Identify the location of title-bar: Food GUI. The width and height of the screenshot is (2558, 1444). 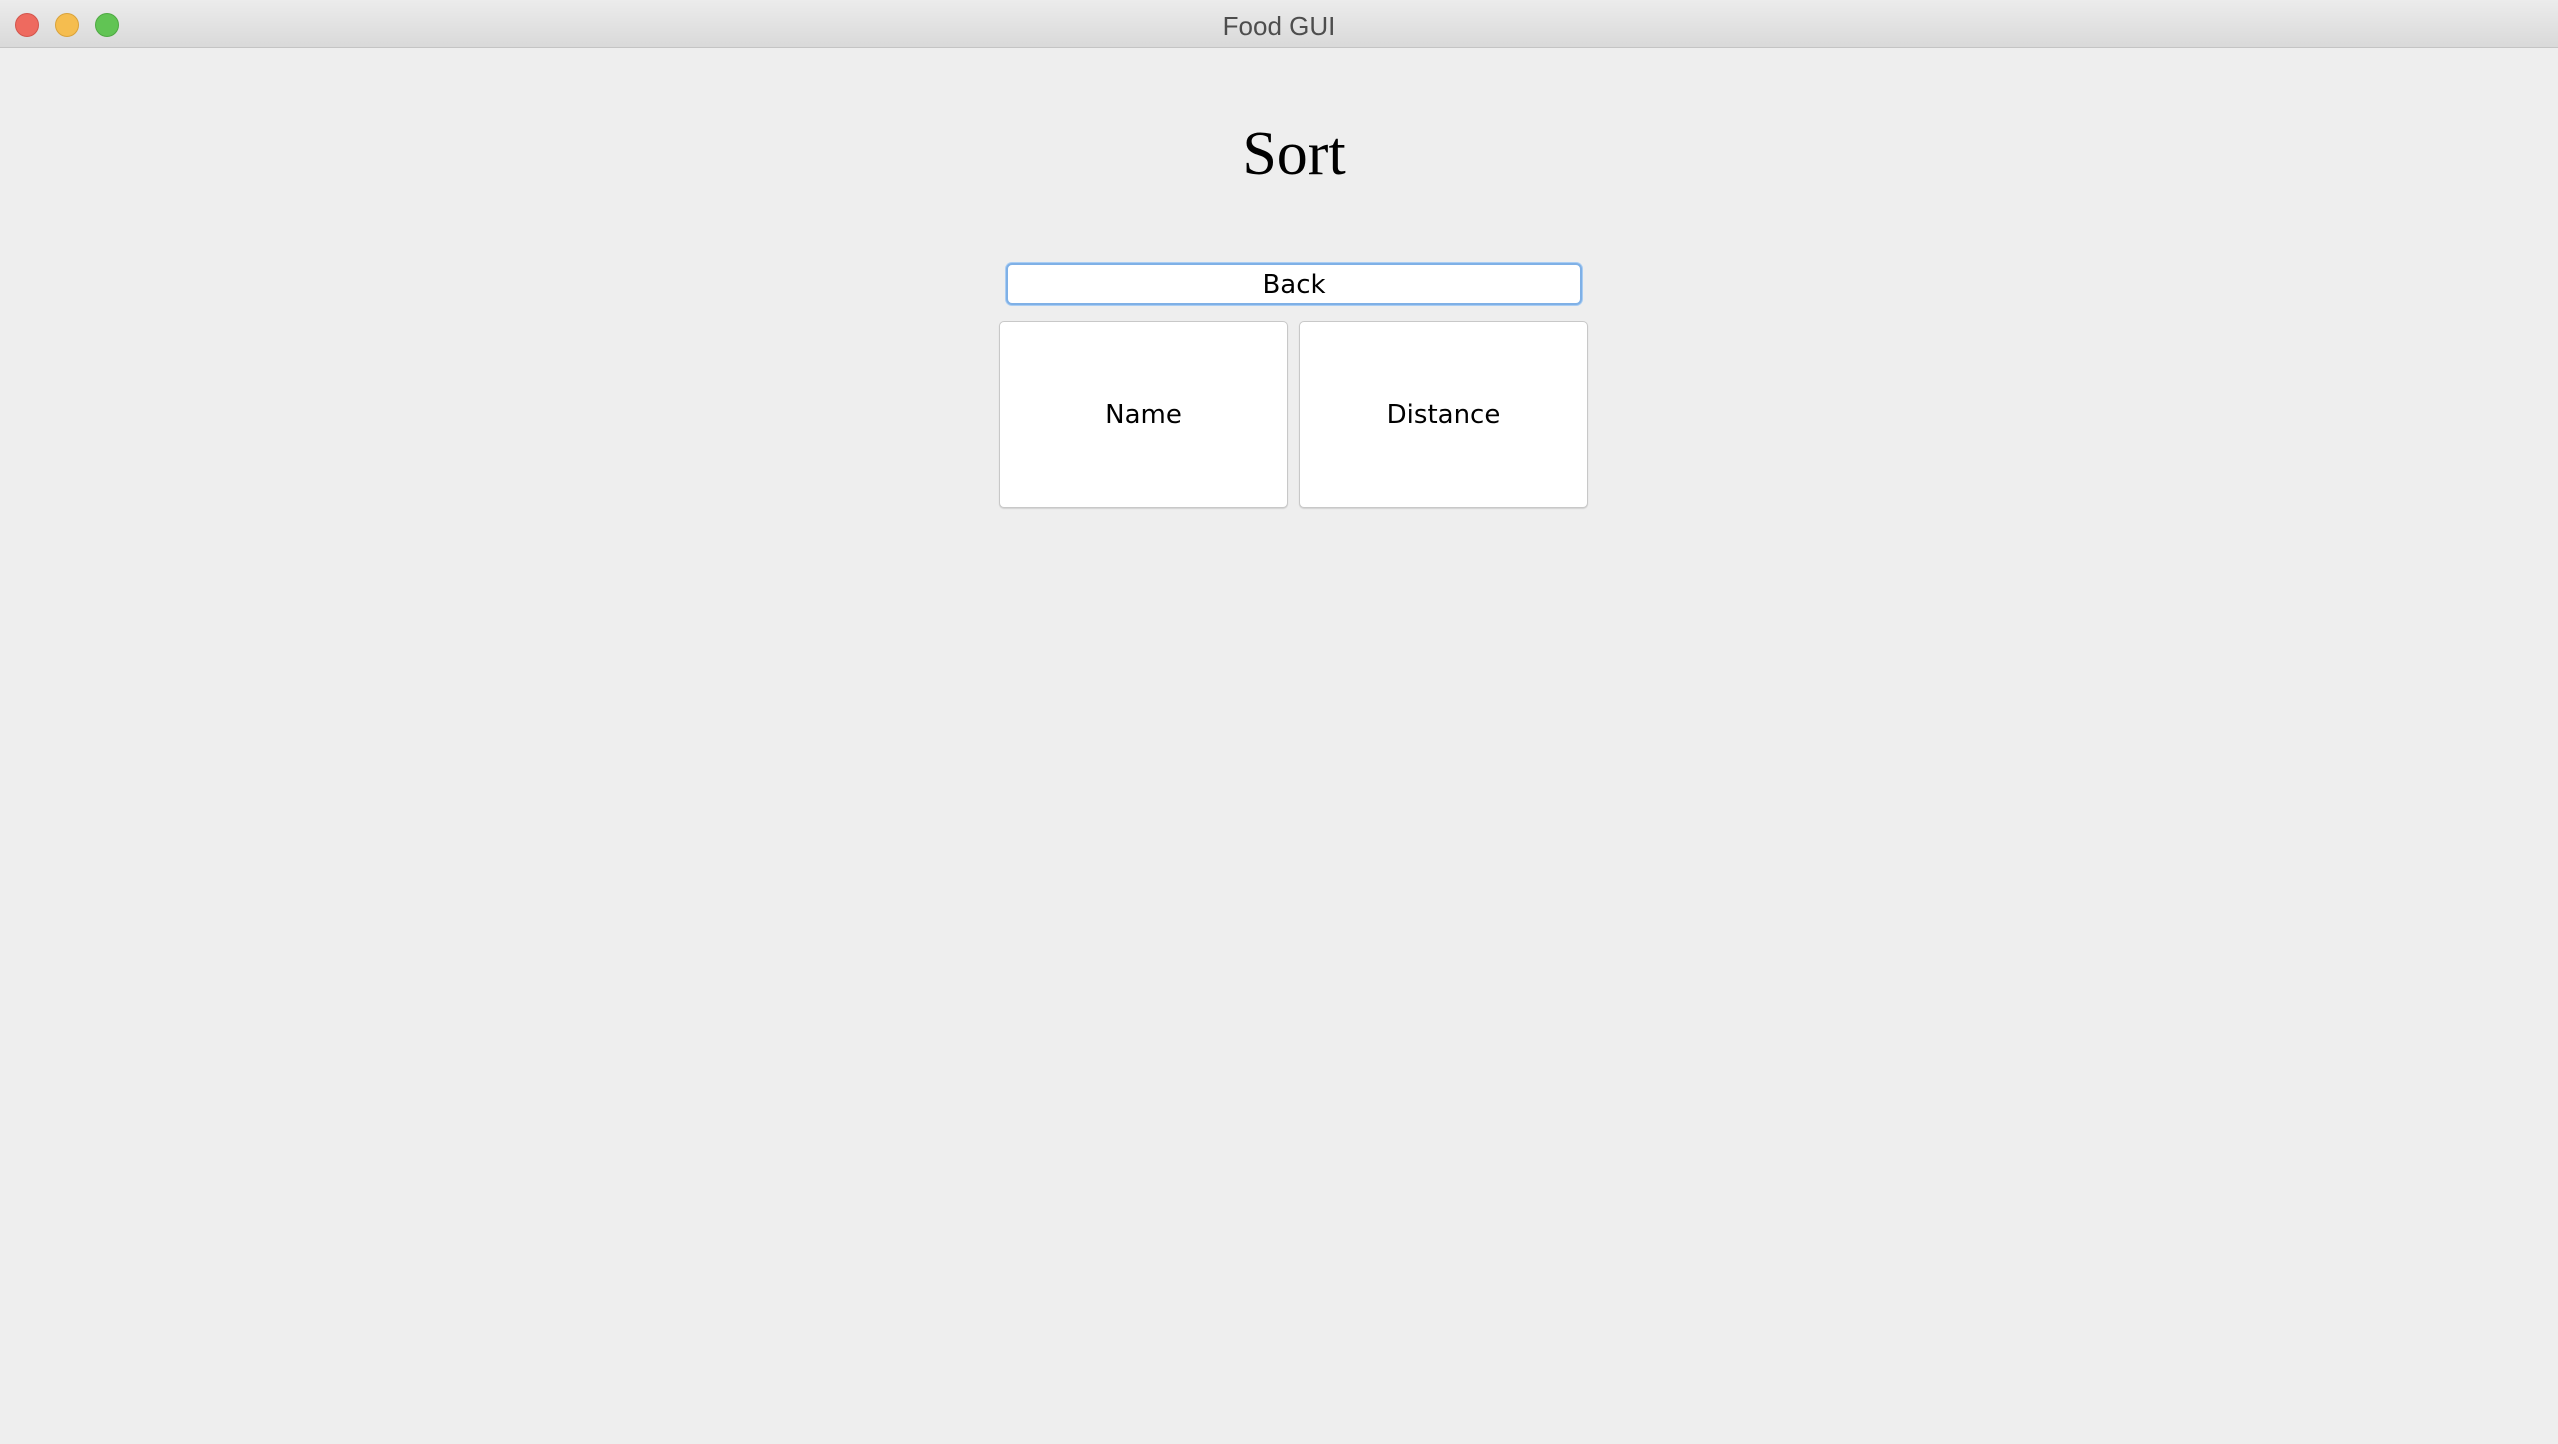
(1279, 24).